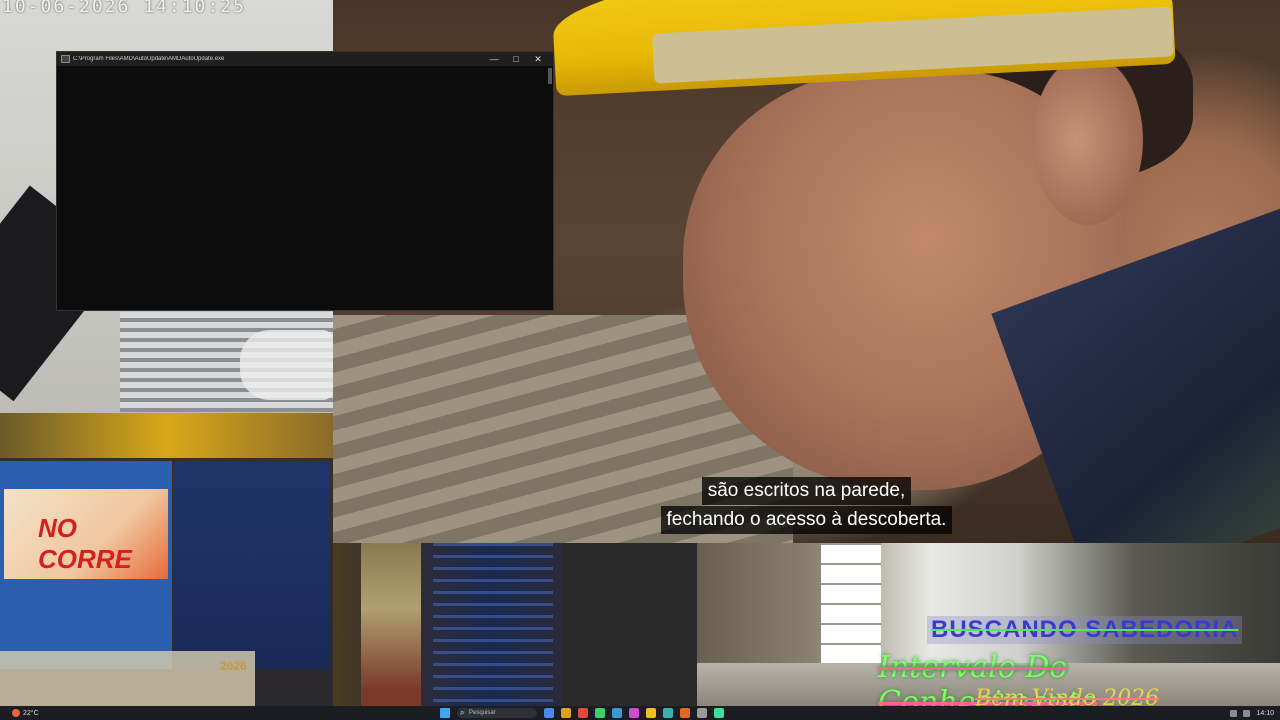 The width and height of the screenshot is (1280, 720). What do you see at coordinates (1088, 140) in the screenshot?
I see `worker-ear` at bounding box center [1088, 140].